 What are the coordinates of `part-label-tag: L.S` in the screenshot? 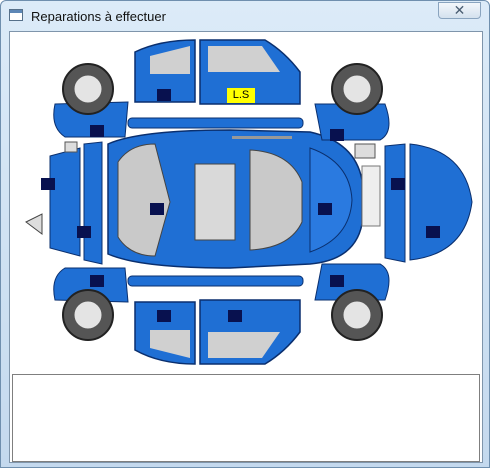 It's located at (241, 95).